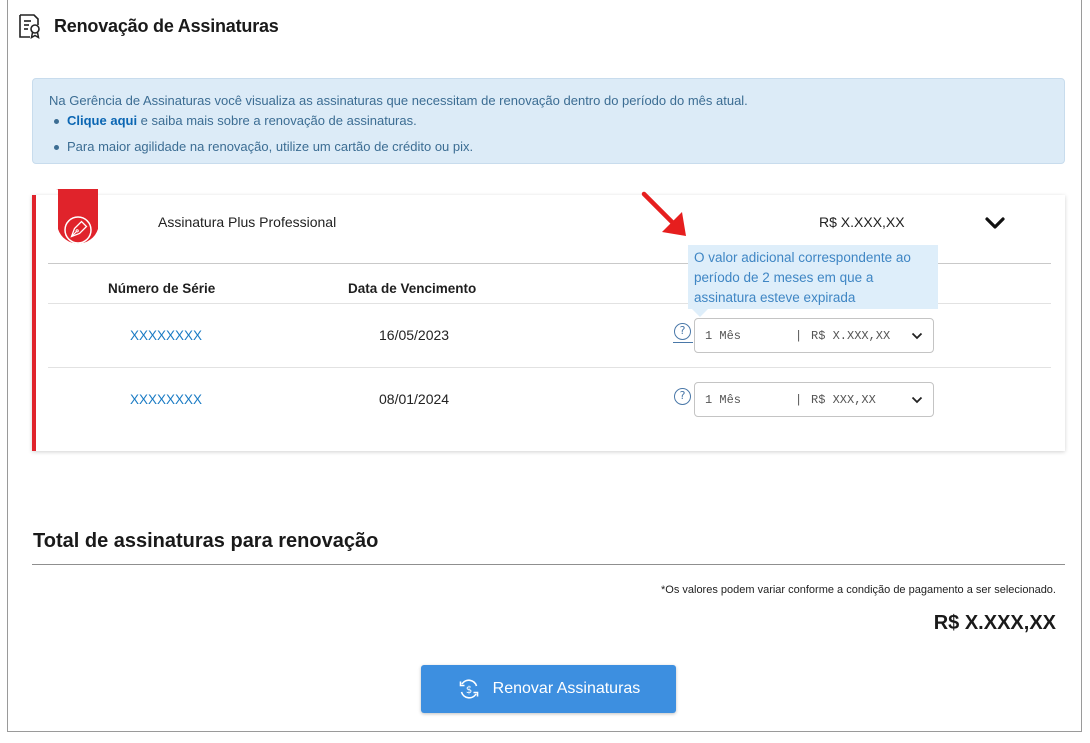  Describe the element at coordinates (29, 26) in the screenshot. I see `certificate-document-icon` at that location.